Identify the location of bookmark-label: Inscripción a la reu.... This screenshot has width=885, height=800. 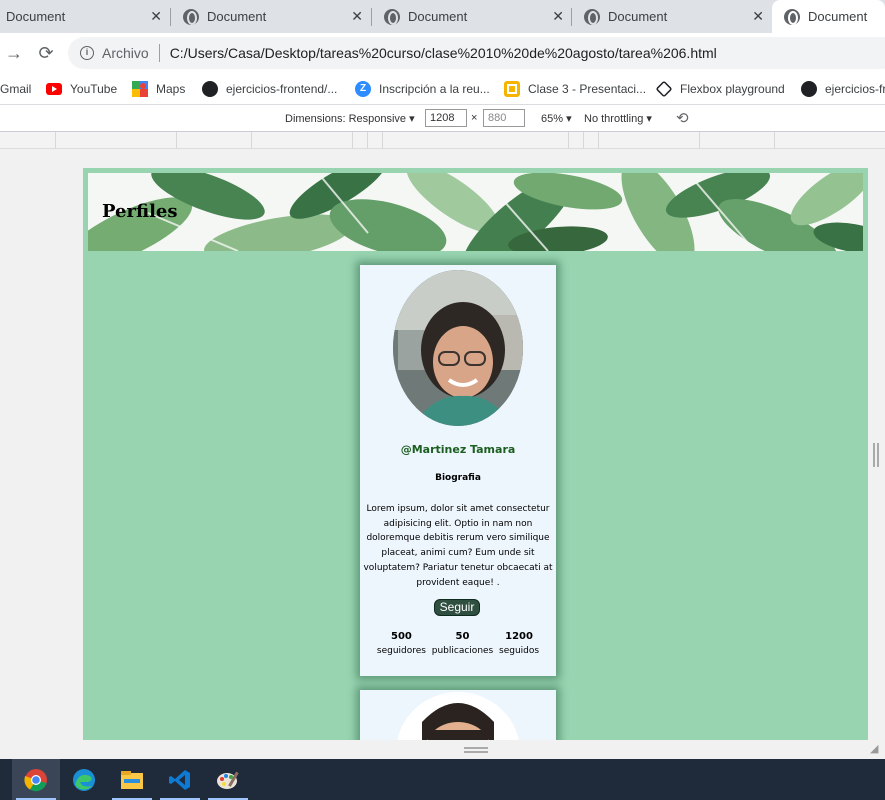
(434, 89).